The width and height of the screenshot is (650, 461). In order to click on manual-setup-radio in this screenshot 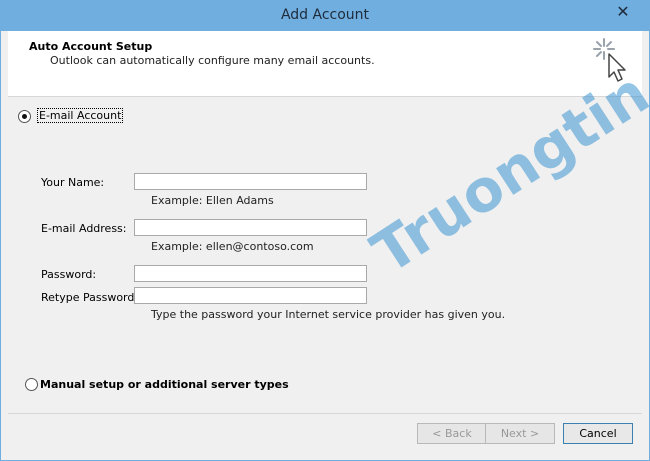, I will do `click(31, 384)`.